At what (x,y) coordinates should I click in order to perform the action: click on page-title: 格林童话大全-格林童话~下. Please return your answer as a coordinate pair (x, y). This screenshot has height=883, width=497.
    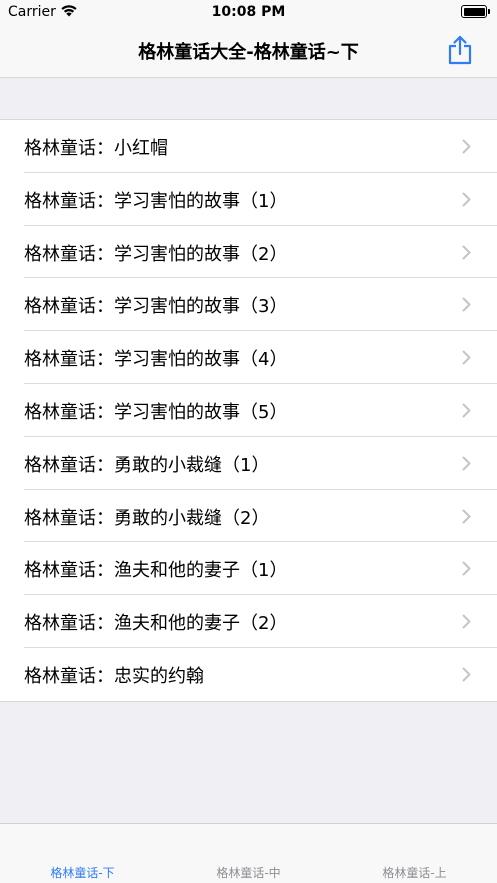
    Looking at the image, I should click on (248, 52).